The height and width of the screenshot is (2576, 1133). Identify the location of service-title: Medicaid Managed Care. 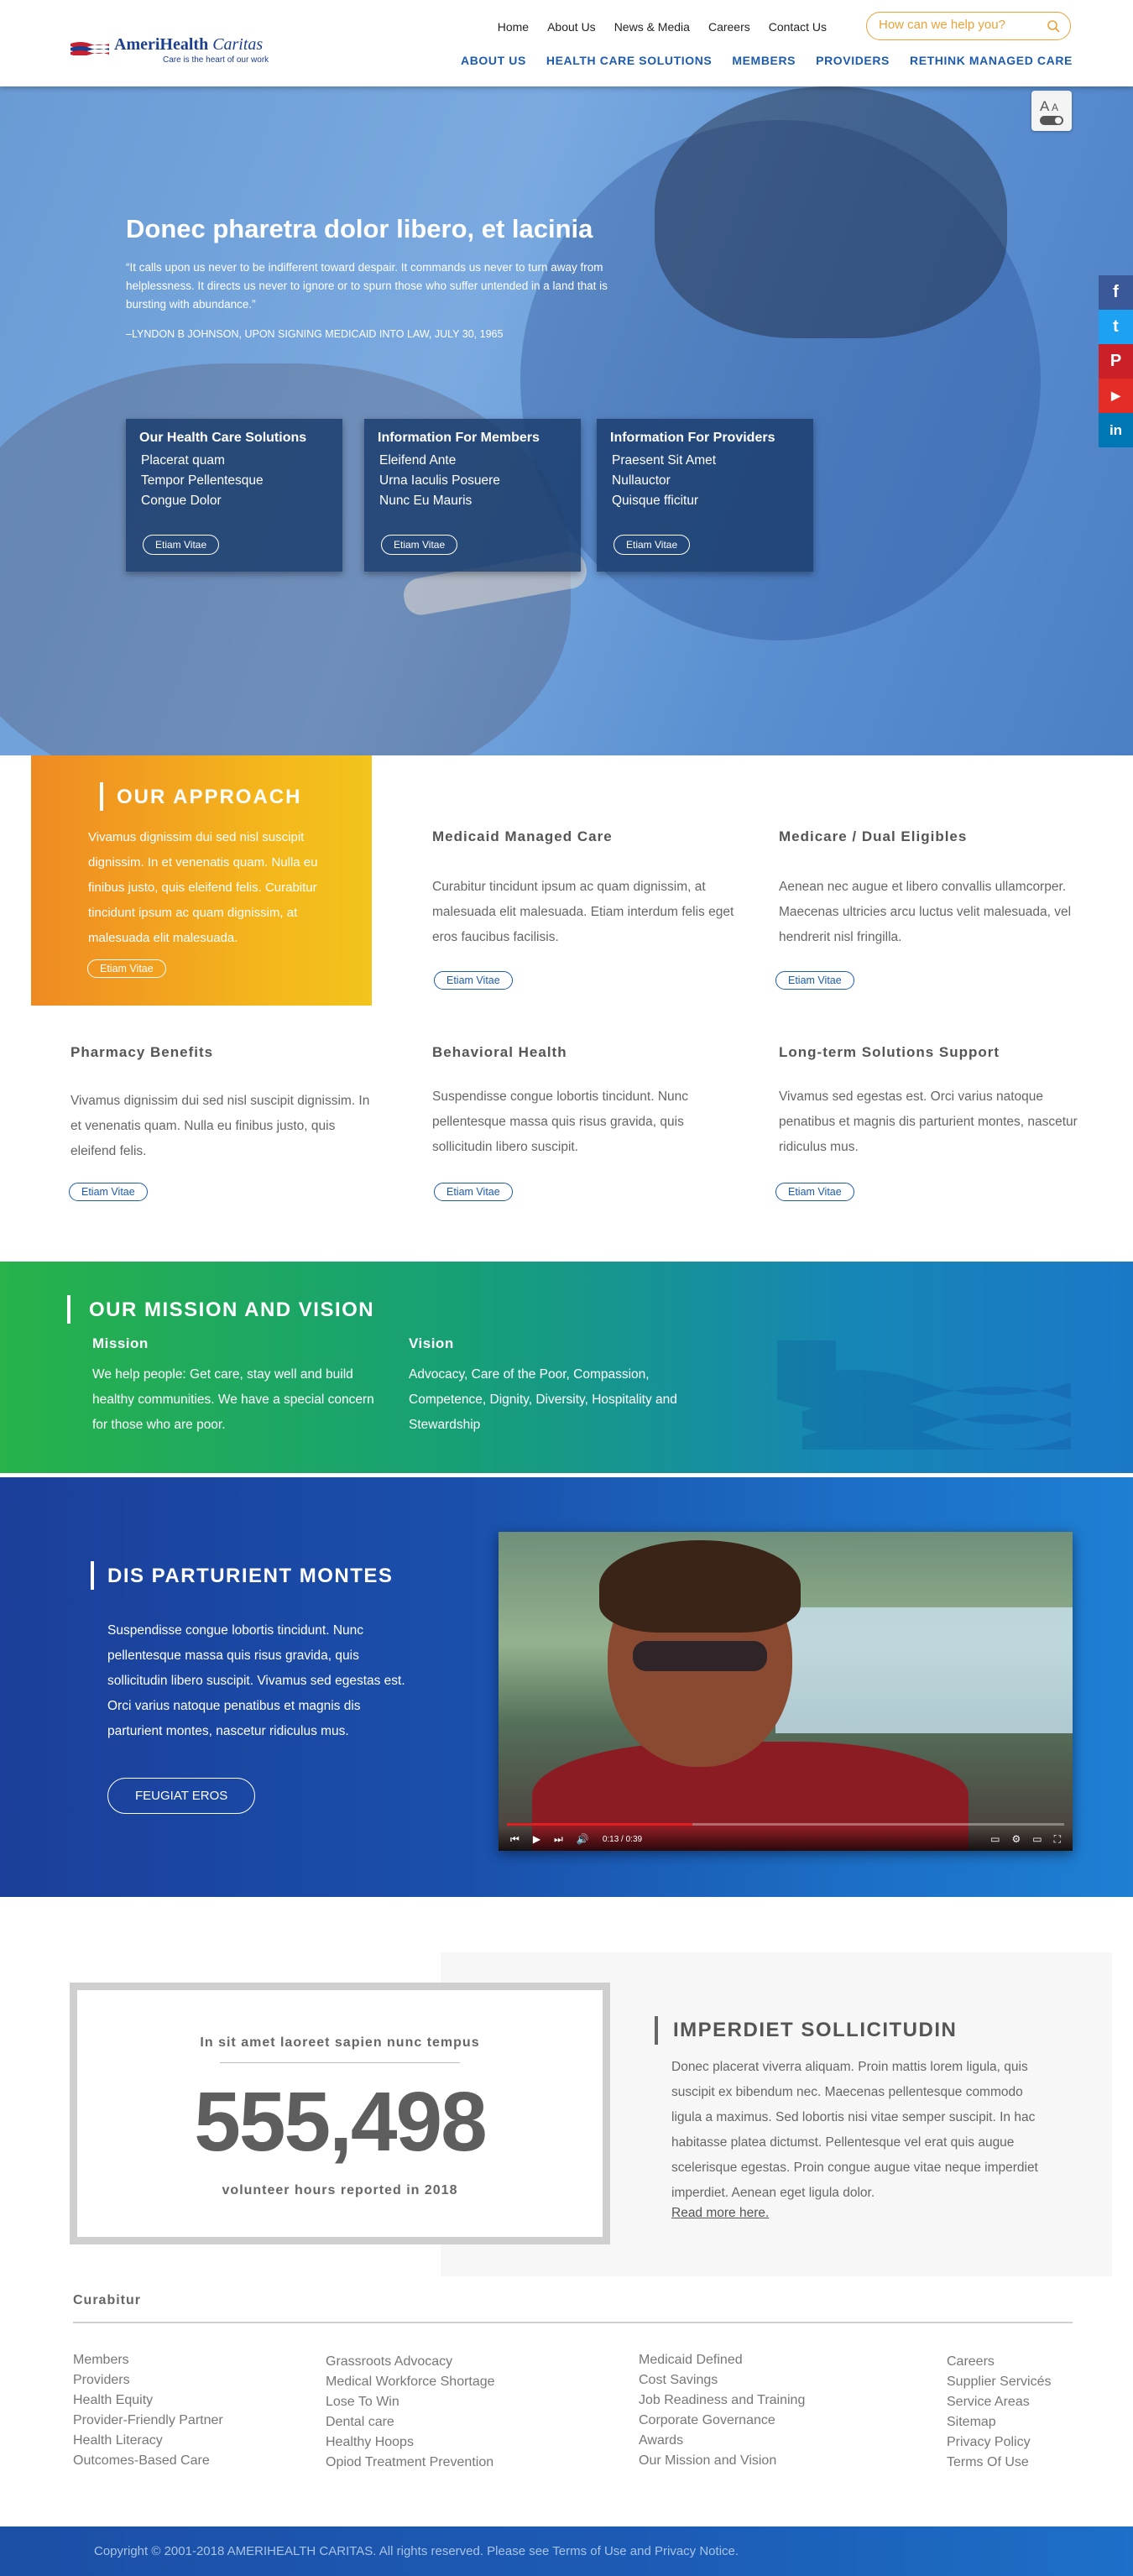
(522, 836).